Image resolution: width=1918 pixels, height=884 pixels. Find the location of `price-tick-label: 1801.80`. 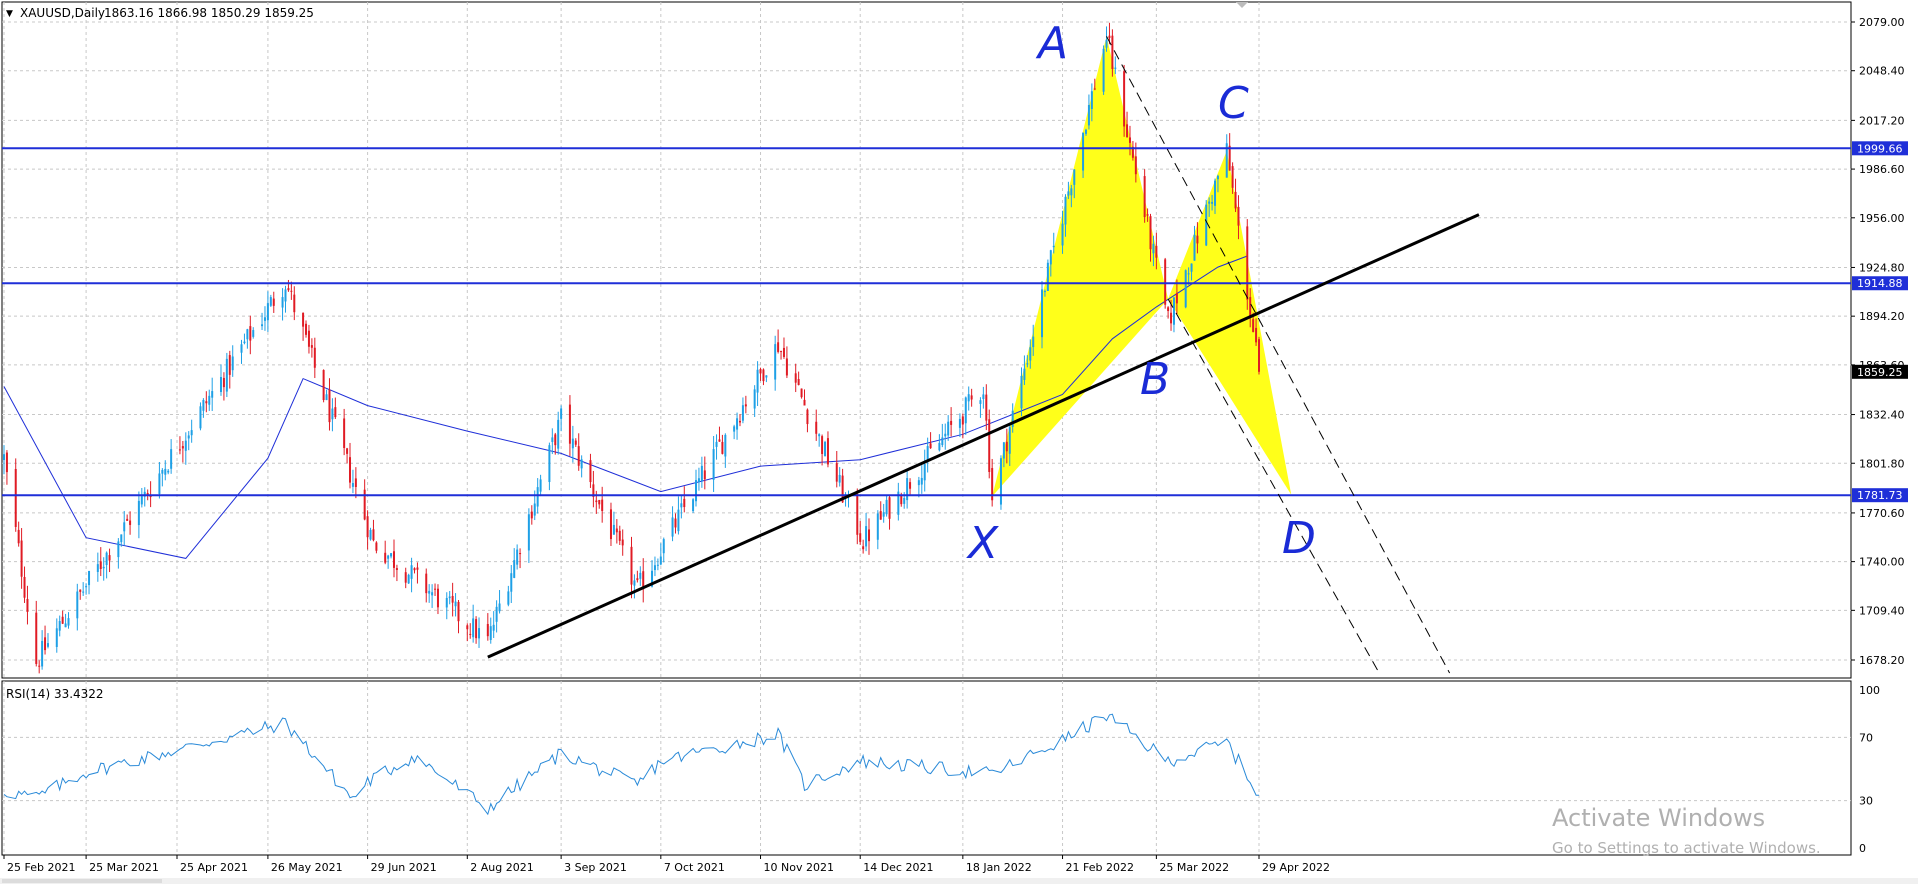

price-tick-label: 1801.80 is located at coordinates (1882, 463).